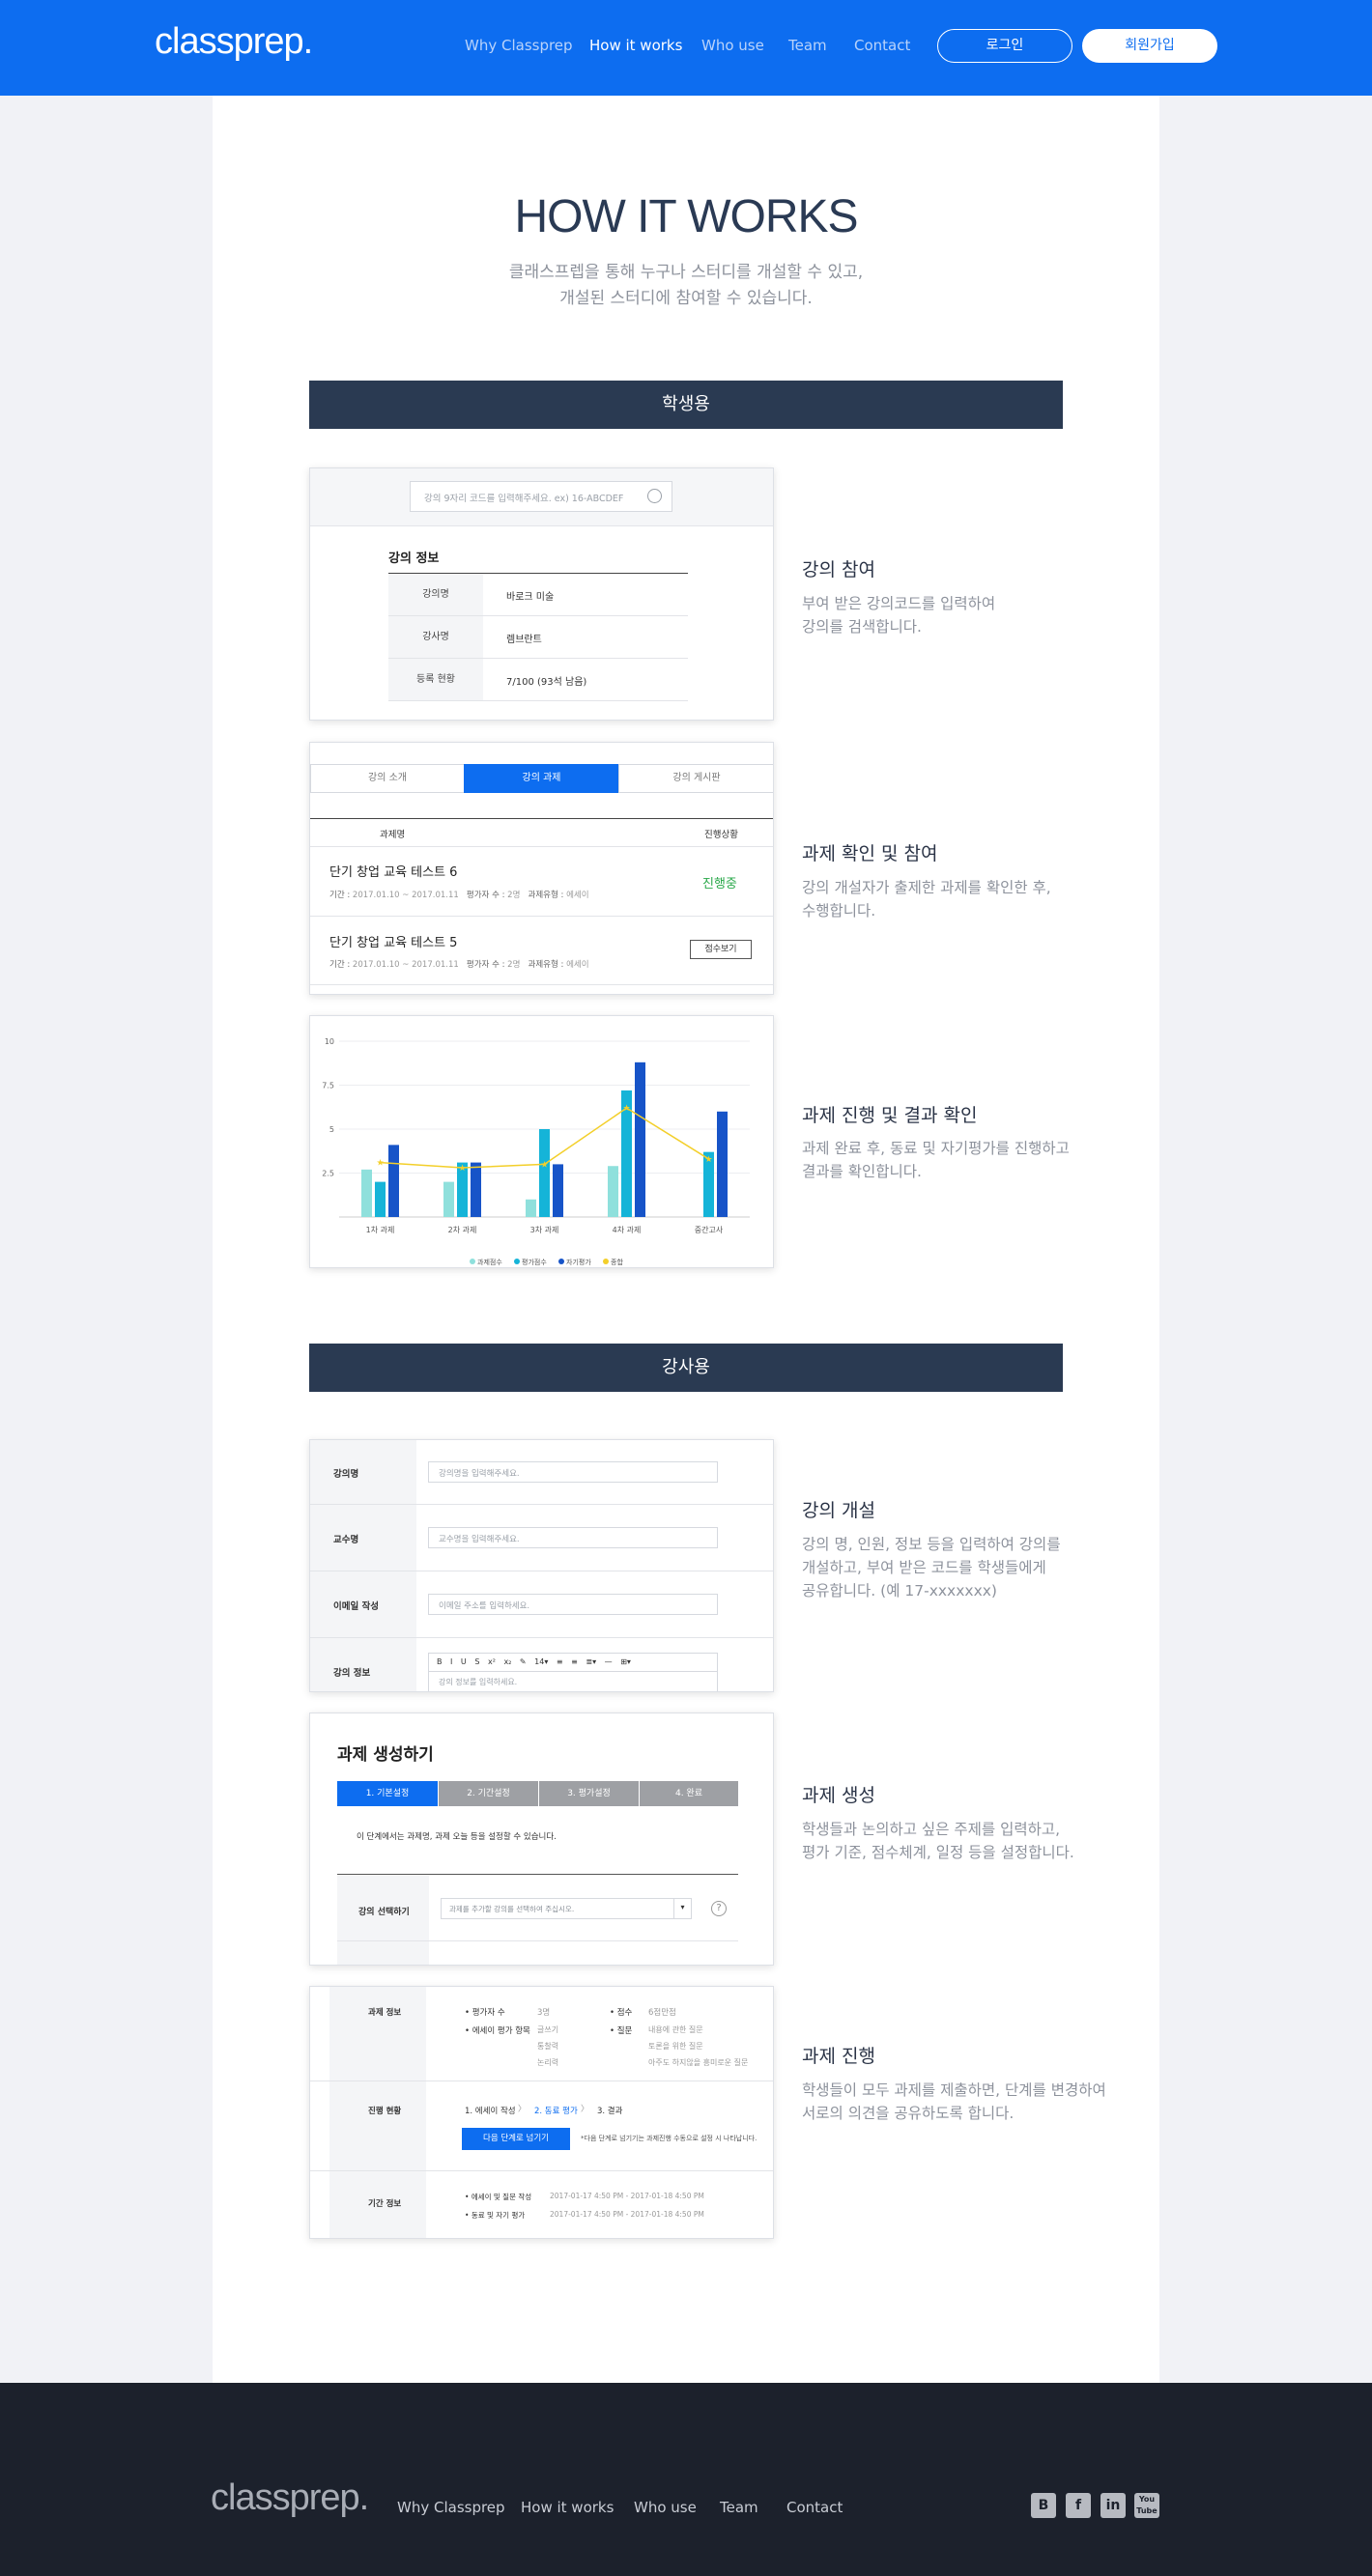 The width and height of the screenshot is (1372, 2576). What do you see at coordinates (839, 1795) in the screenshot?
I see `feature-title-create-assignment: 과제 생성` at bounding box center [839, 1795].